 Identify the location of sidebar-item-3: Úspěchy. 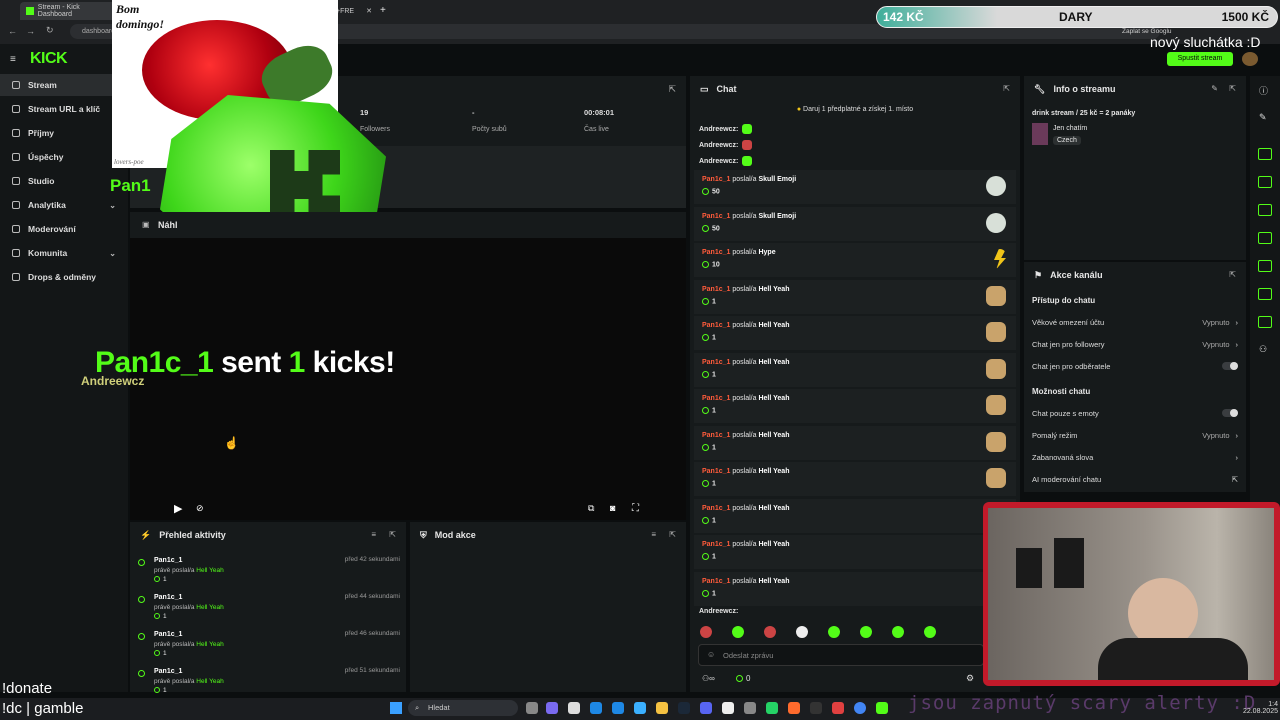
(64, 157).